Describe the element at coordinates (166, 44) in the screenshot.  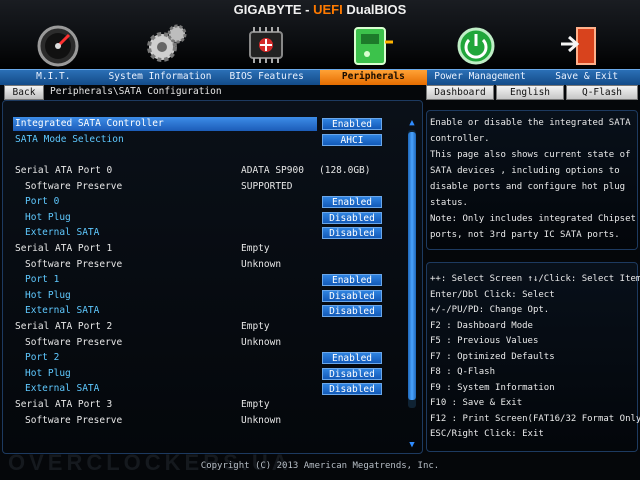
I see `system-gears-icon` at that location.